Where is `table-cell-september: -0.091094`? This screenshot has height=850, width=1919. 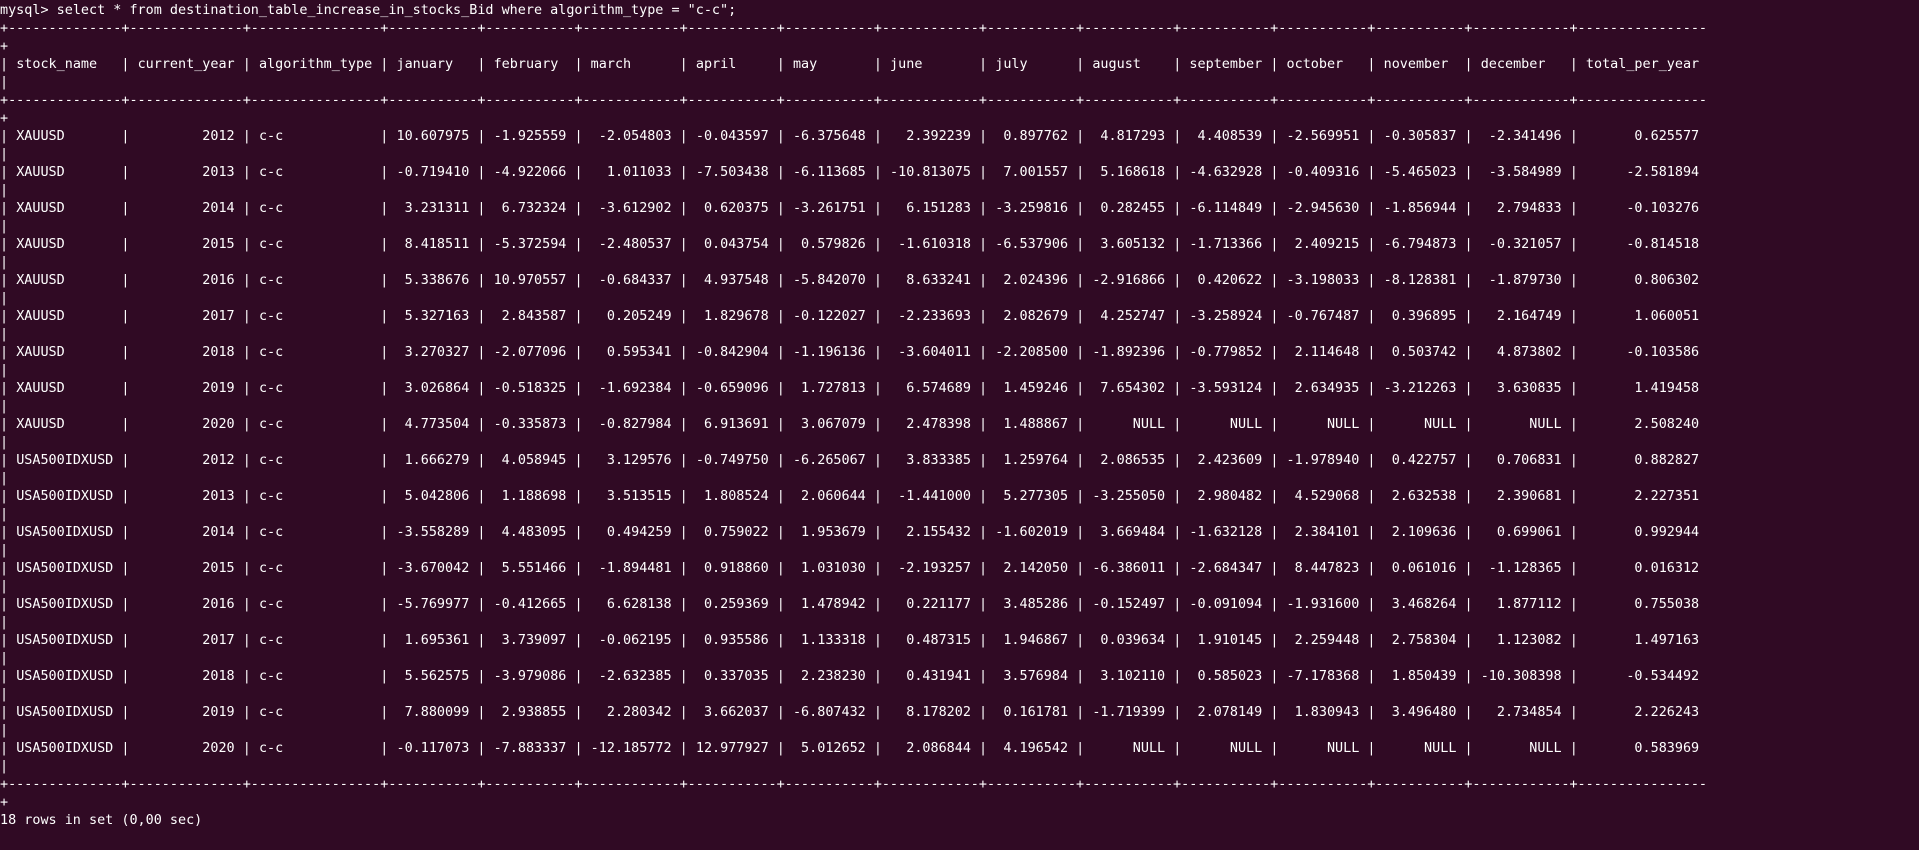 table-cell-september: -0.091094 is located at coordinates (1226, 604).